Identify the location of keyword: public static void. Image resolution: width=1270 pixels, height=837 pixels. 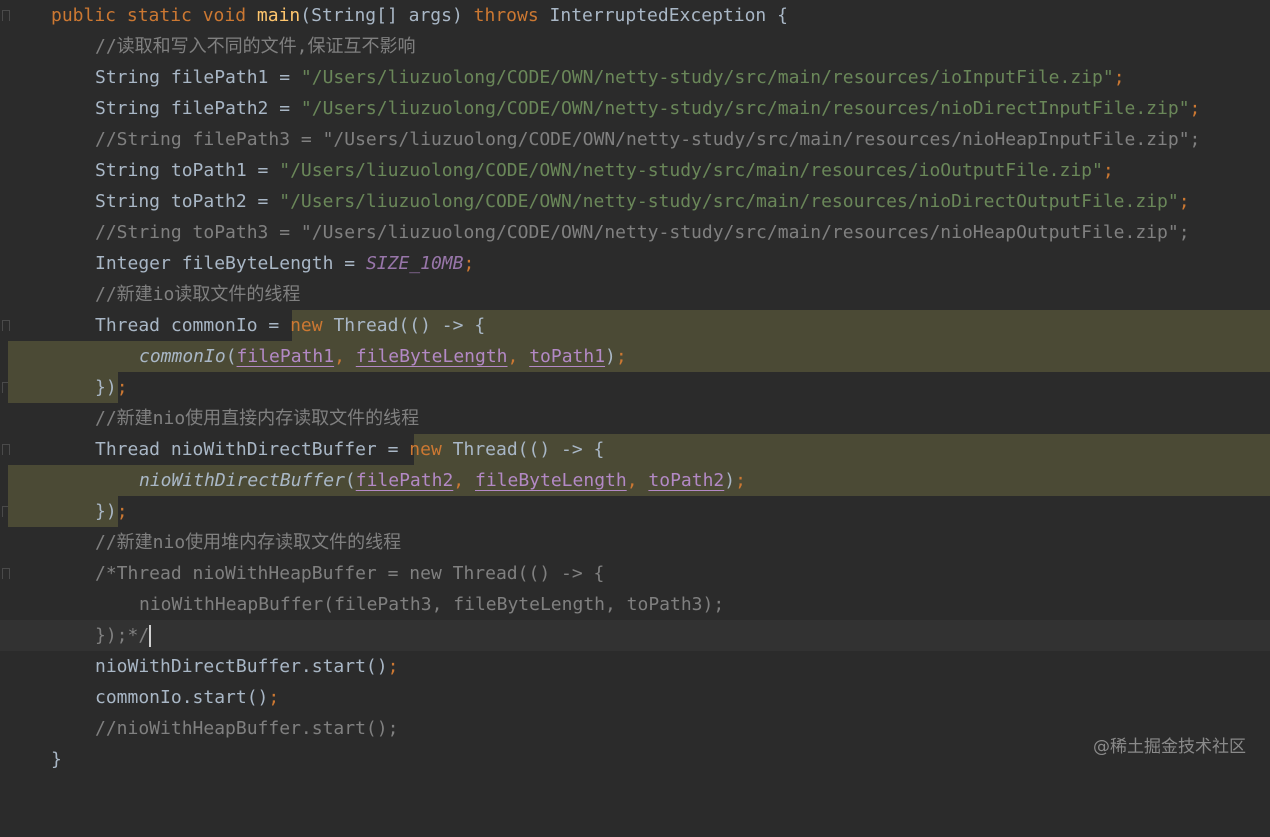
(154, 15).